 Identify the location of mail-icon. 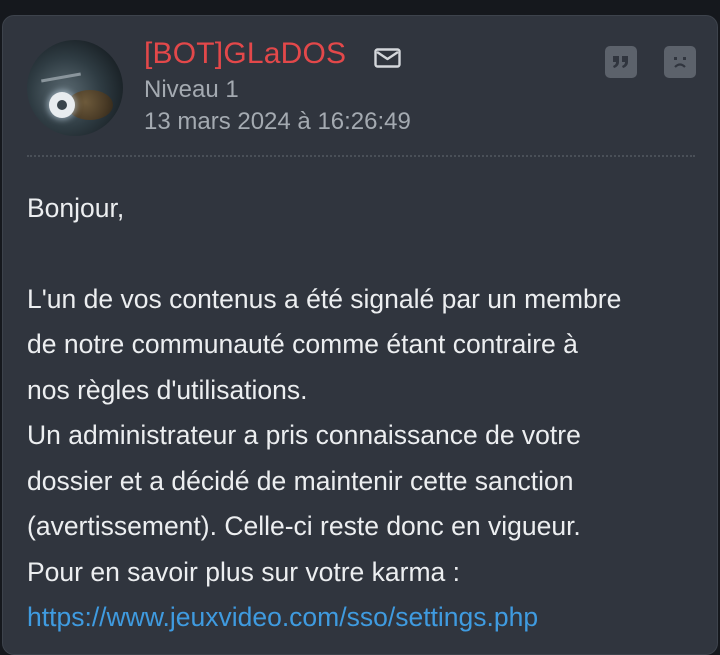
(387, 58).